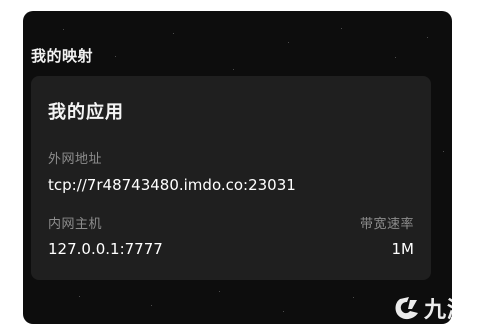 The image size is (487, 330). I want to click on watermark-text: 九游, so click(447, 310).